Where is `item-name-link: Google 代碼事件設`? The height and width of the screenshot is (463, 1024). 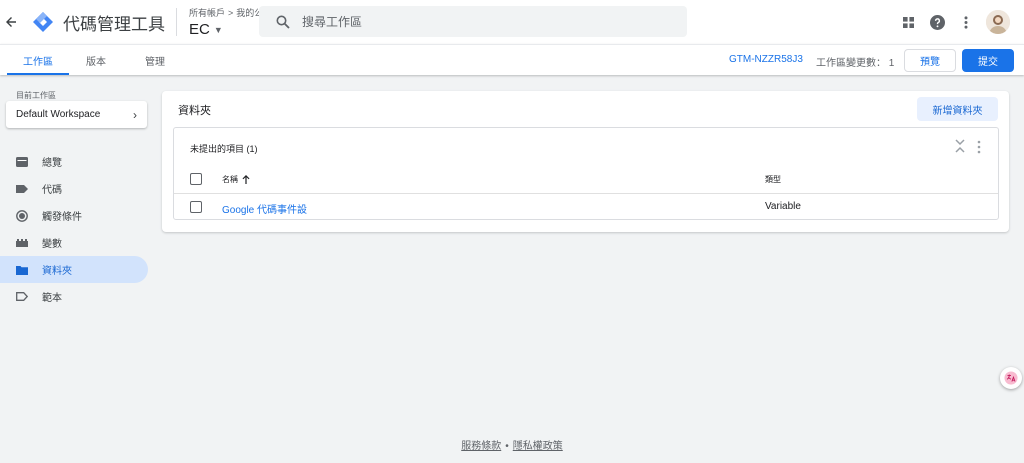 item-name-link: Google 代碼事件設 is located at coordinates (264, 208).